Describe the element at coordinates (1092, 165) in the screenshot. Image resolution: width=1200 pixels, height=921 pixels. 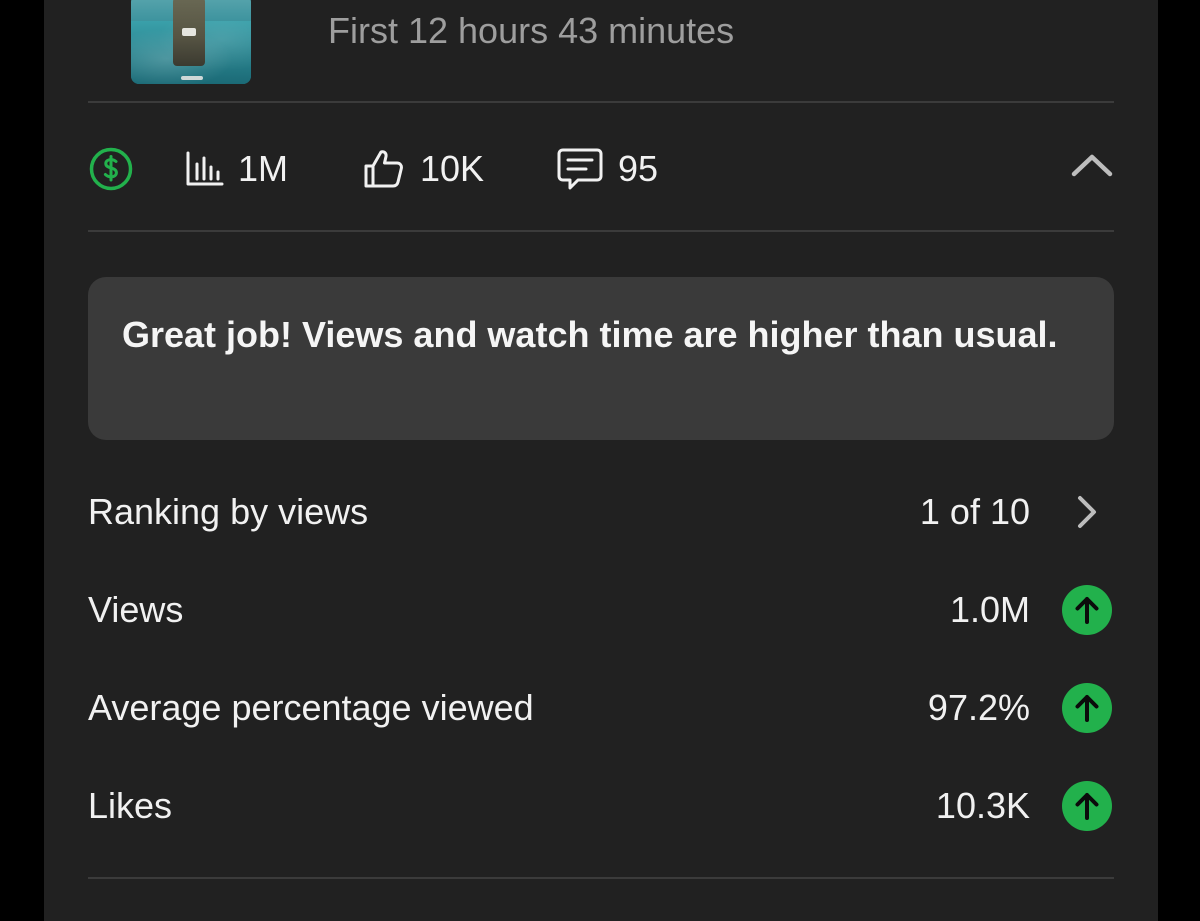
I see `chevron-up-icon` at that location.